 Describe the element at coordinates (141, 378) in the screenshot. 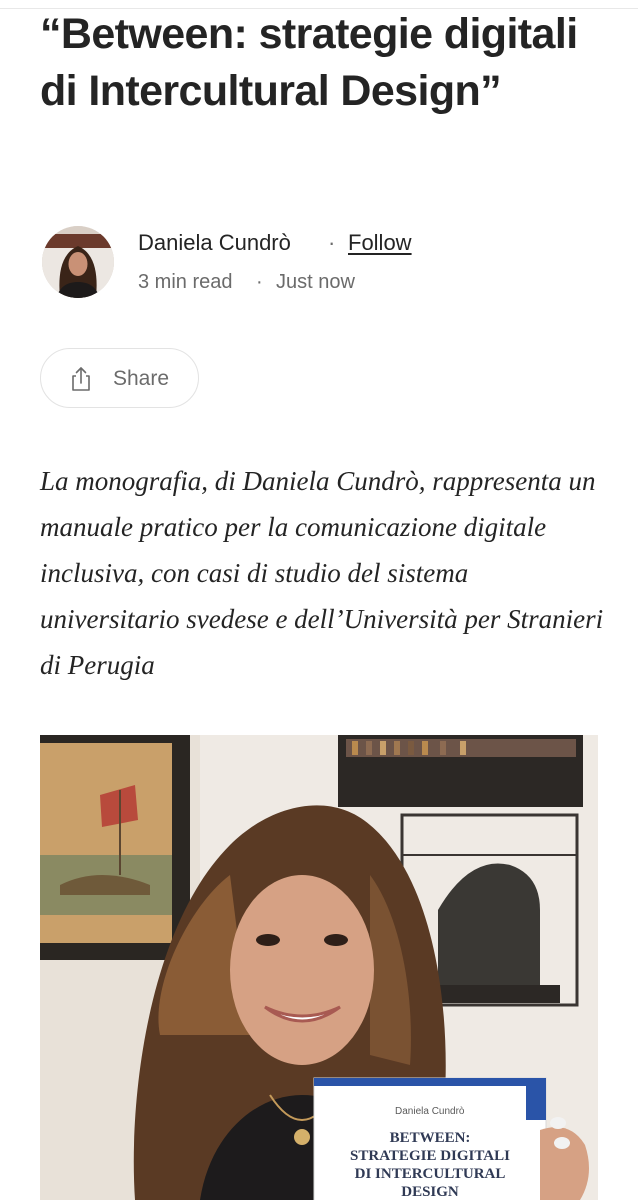

I see `share-label: Share` at that location.